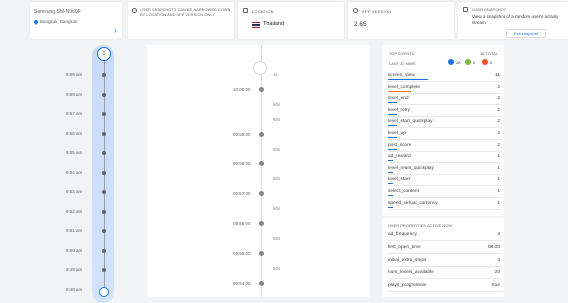 Image resolution: width=568 pixels, height=303 pixels. What do you see at coordinates (402, 63) in the screenshot?
I see `top-events-subtitle: Last 30 mins` at bounding box center [402, 63].